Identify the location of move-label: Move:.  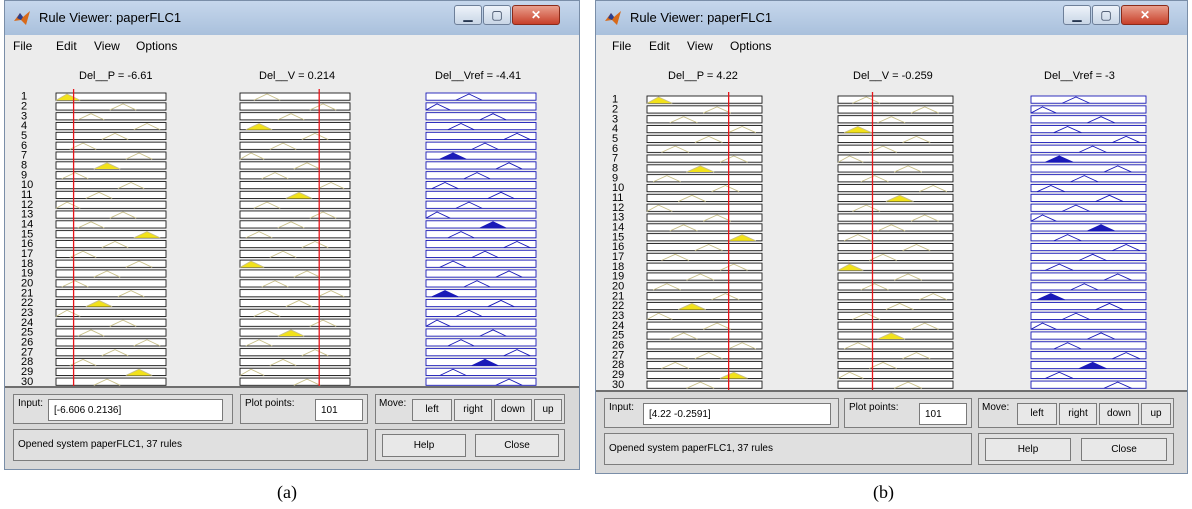
(393, 403).